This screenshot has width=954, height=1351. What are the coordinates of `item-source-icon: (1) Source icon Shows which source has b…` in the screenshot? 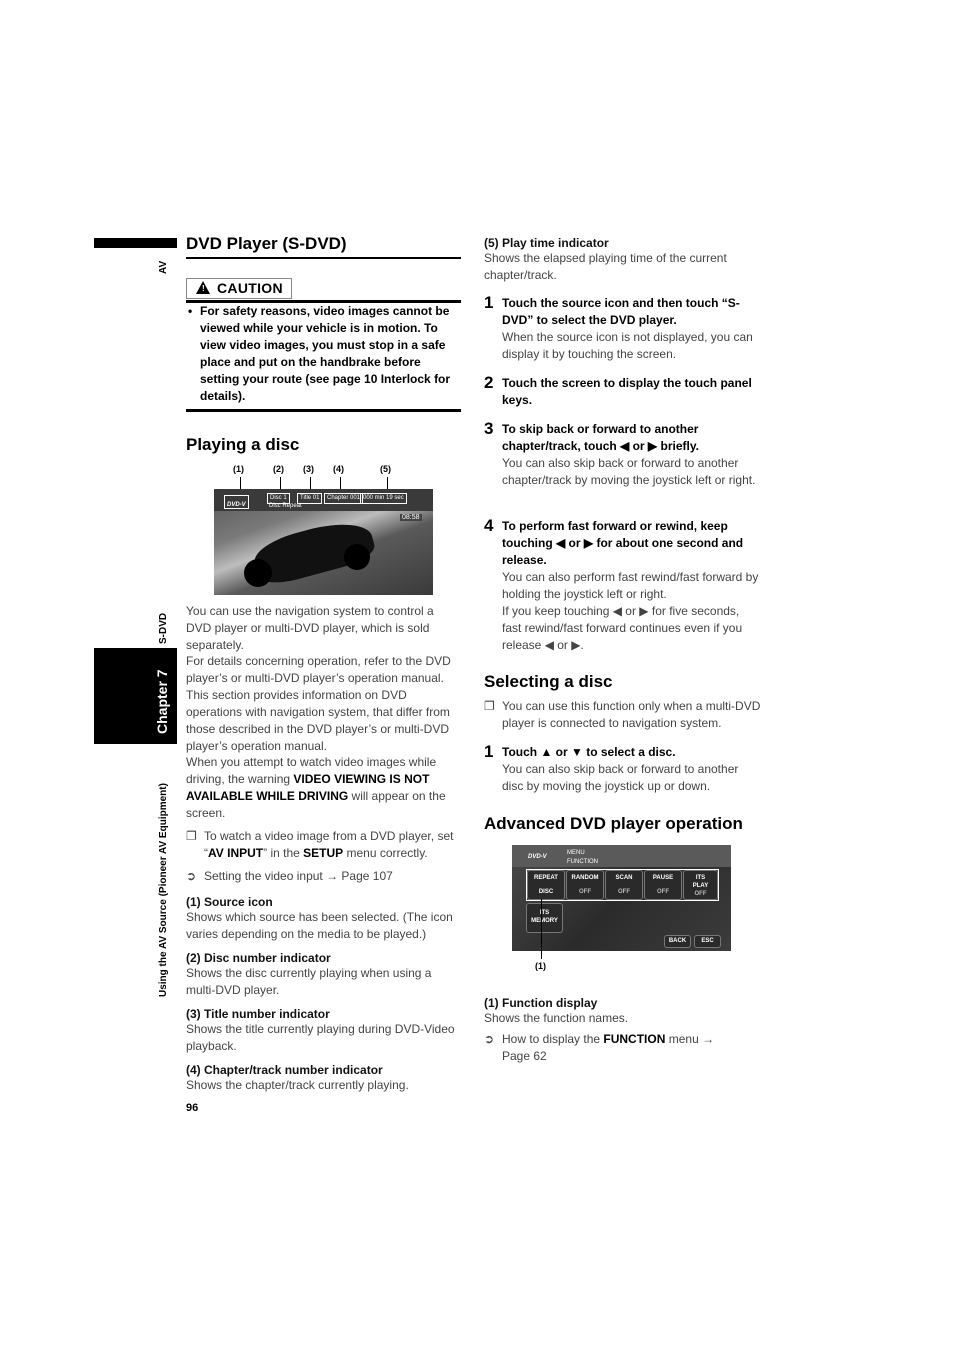 It's located at (319, 918).